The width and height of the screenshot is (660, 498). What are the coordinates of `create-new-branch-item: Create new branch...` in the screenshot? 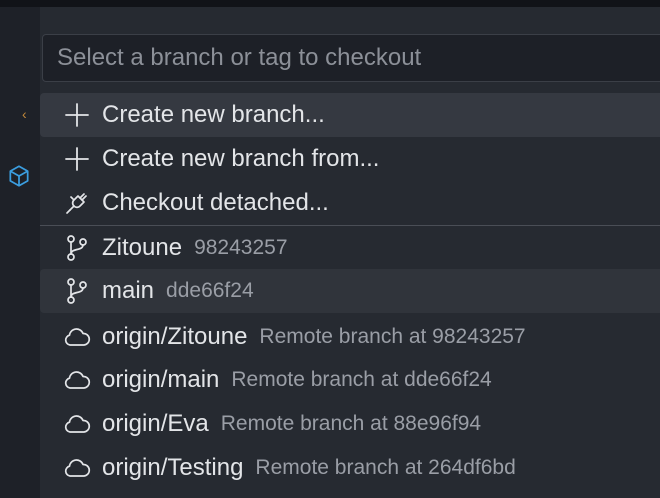 It's located at (350, 115).